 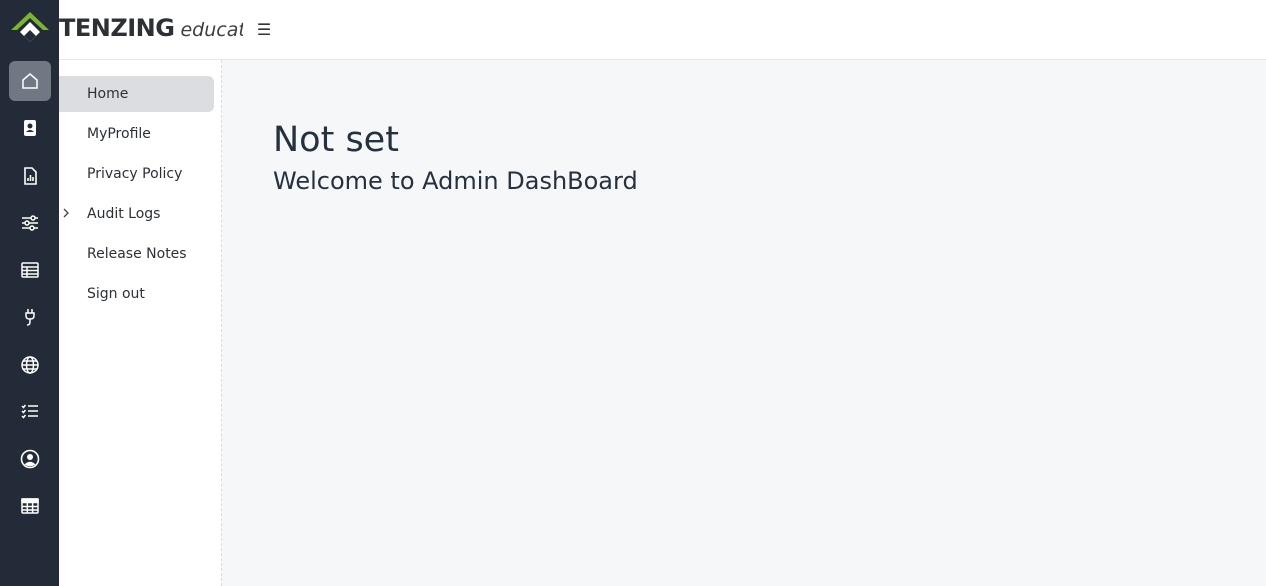 I want to click on rail-profile-button, so click(x=30, y=128).